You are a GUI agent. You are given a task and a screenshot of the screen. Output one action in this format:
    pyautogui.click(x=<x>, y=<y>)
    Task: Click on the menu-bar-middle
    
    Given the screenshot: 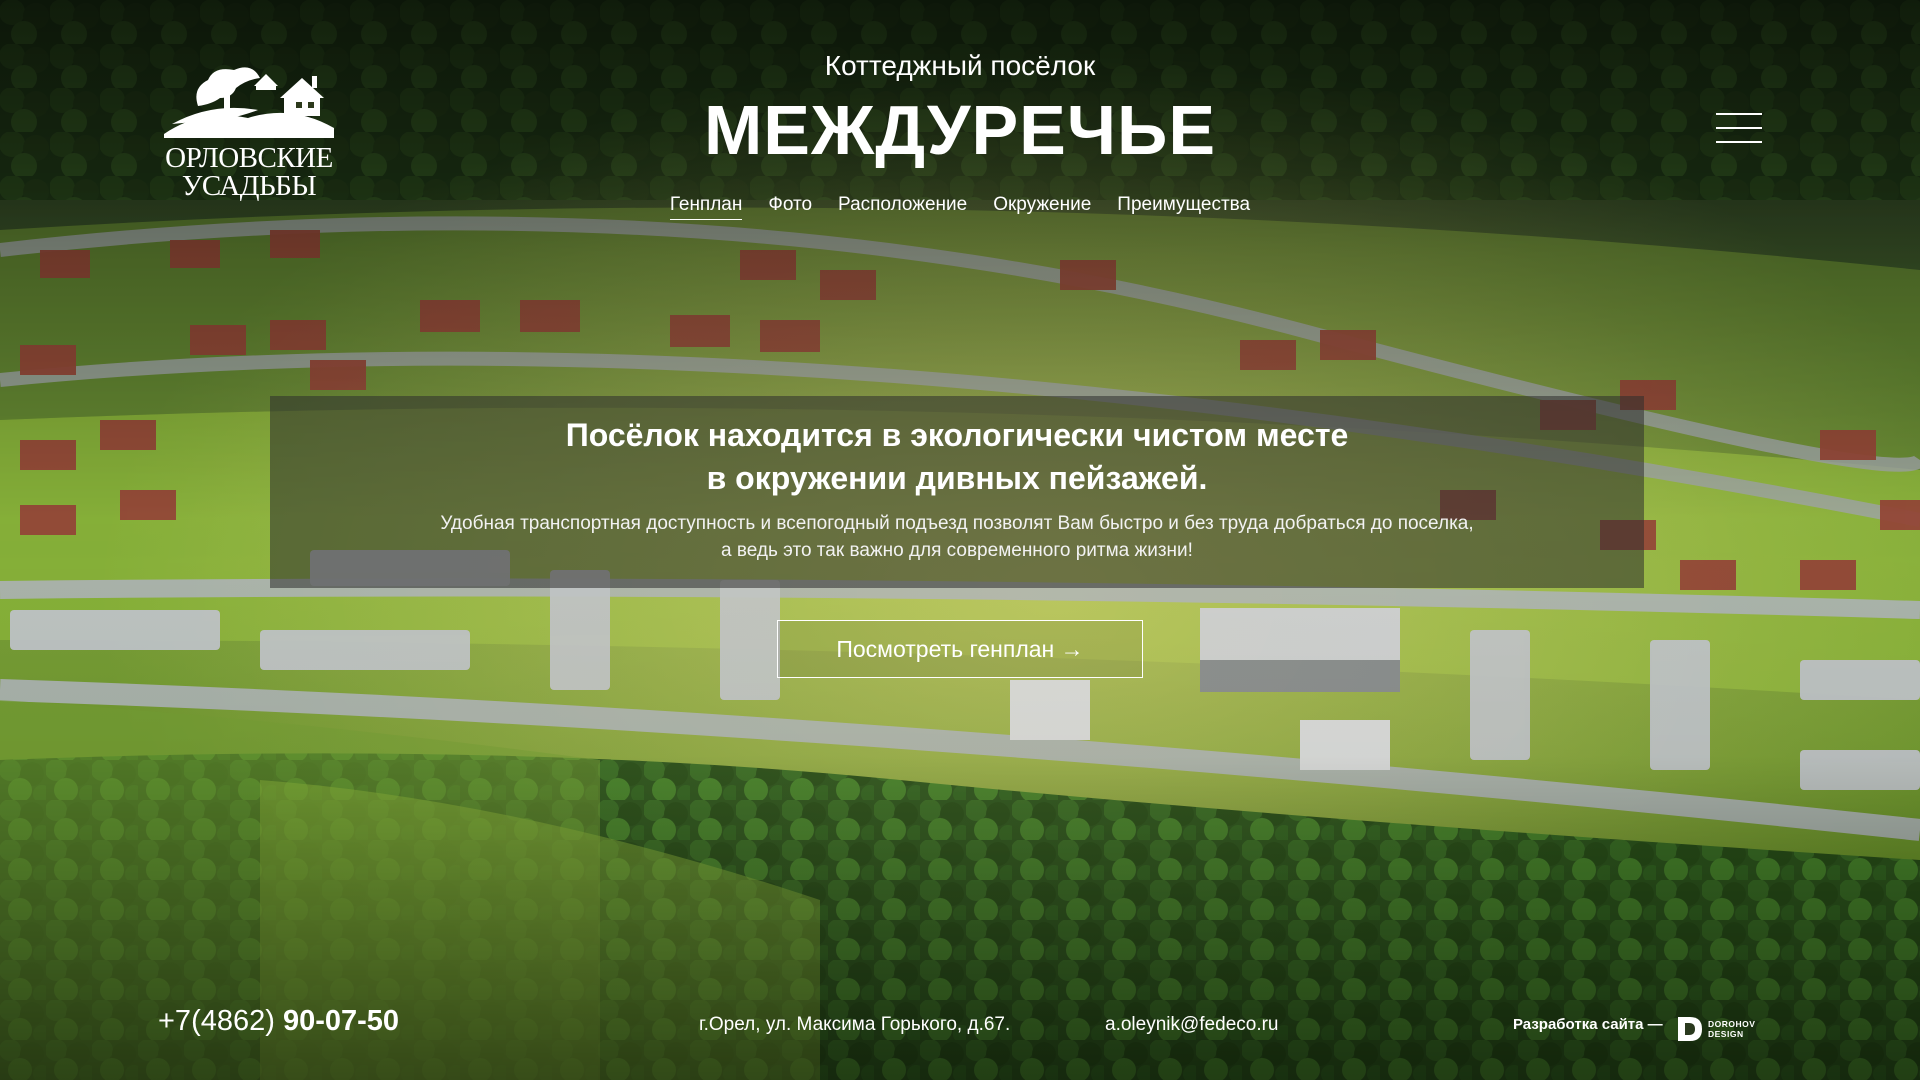 What is the action you would take?
    pyautogui.click(x=1739, y=128)
    